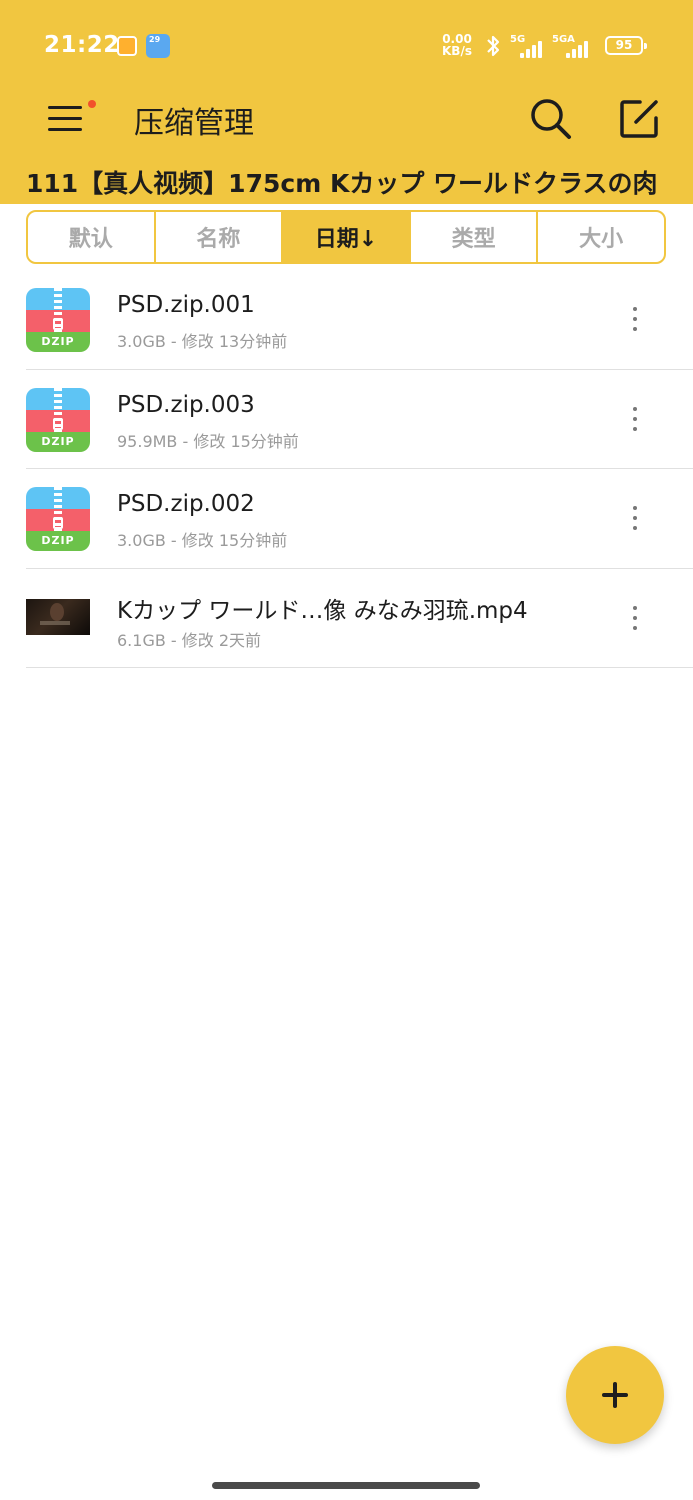 This screenshot has height=1500, width=693. Describe the element at coordinates (493, 48) in the screenshot. I see `bluetooth-icon` at that location.